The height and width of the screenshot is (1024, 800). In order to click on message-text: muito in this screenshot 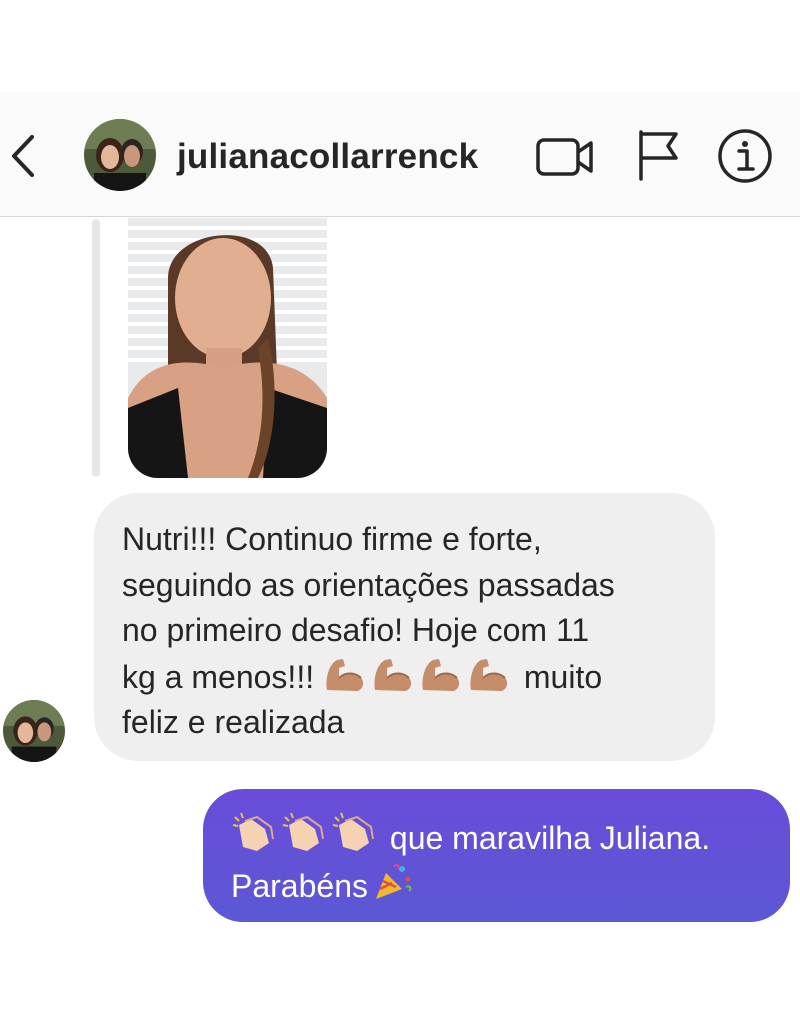, I will do `click(563, 676)`.